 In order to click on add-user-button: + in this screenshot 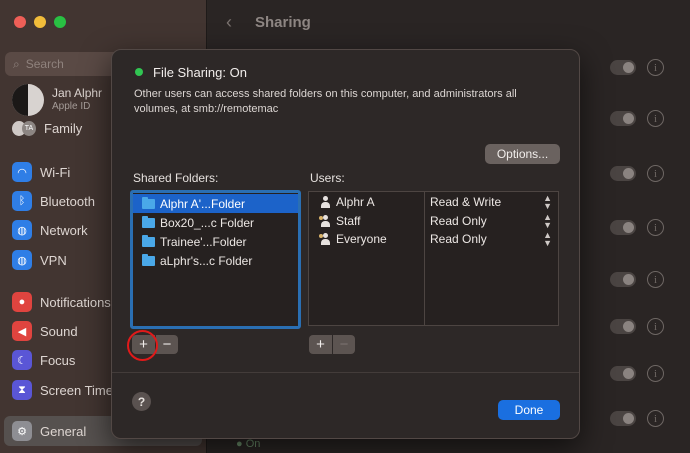, I will do `click(320, 344)`.